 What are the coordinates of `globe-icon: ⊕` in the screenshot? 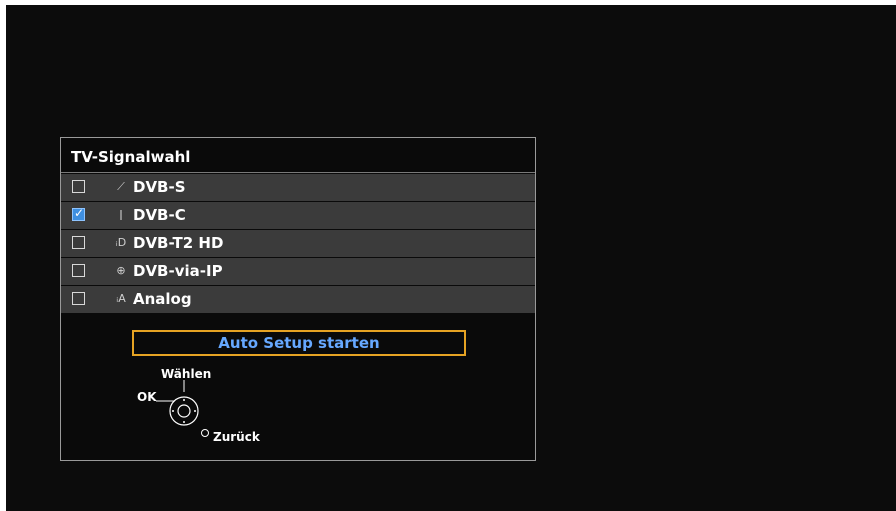 It's located at (121, 270).